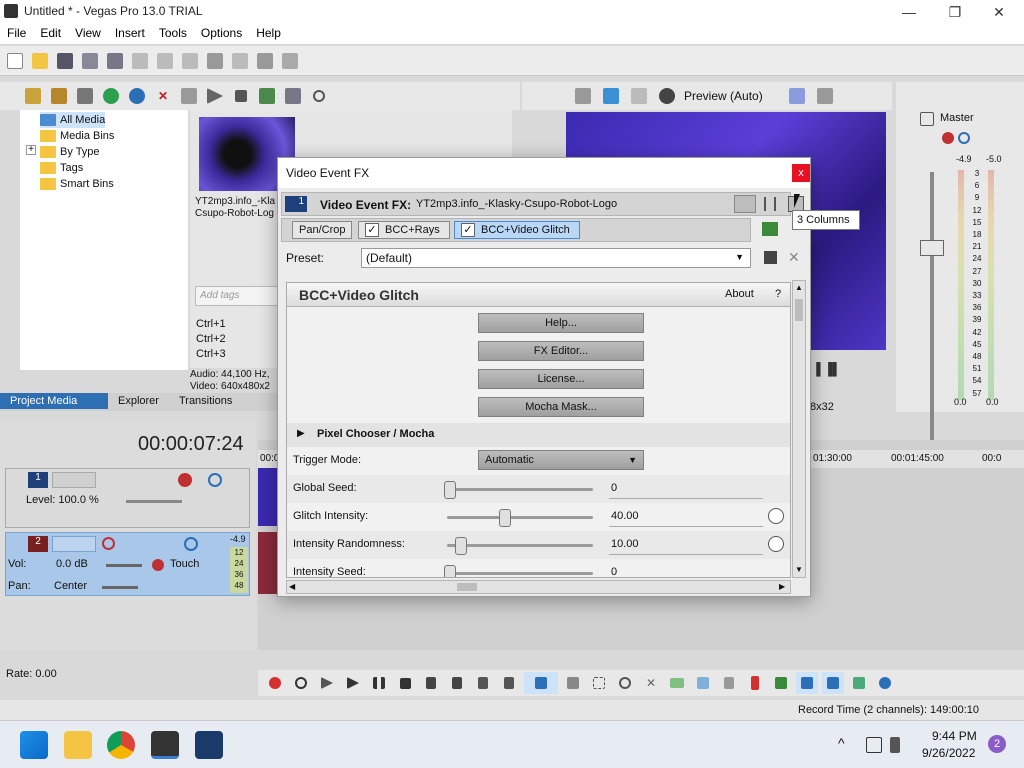 The image size is (1024, 768). I want to click on preview-properties-icon, so click(583, 96).